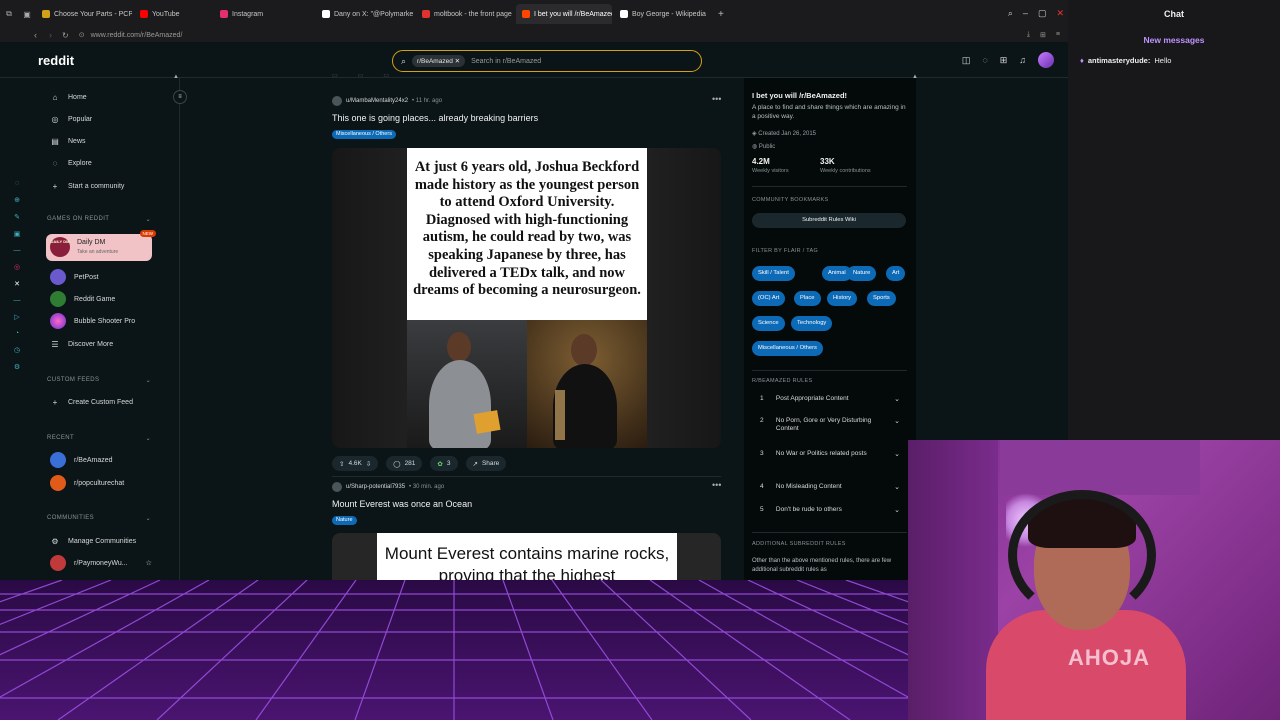 The image size is (1280, 720). I want to click on discover-more: ☰ Discover More, so click(81, 344).